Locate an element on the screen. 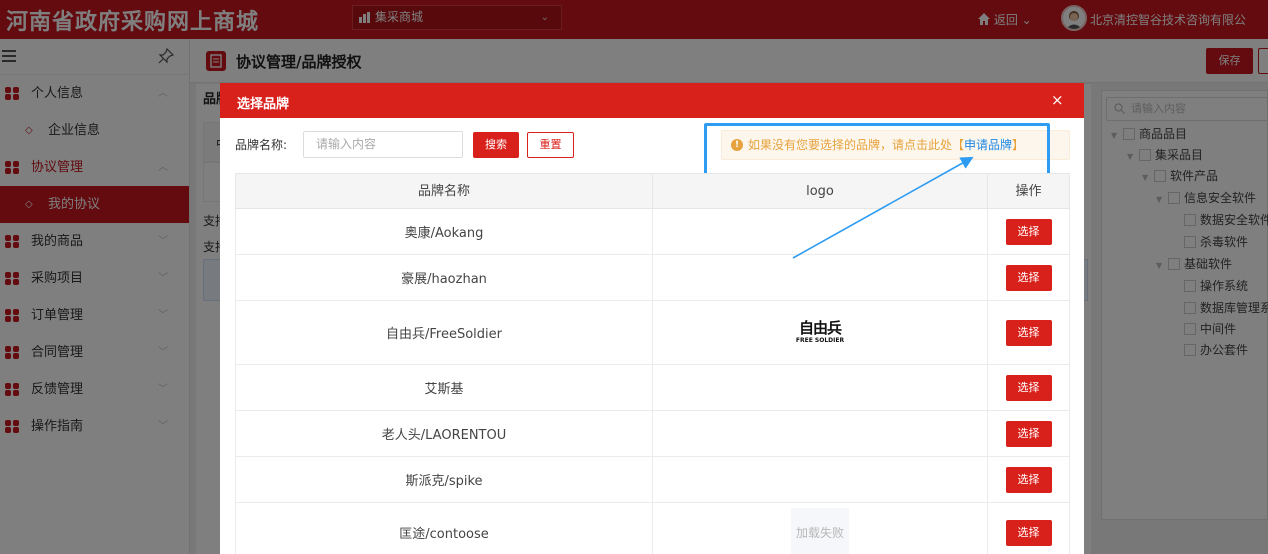 The height and width of the screenshot is (554, 1268). logo-load-failed: 加载失败 is located at coordinates (820, 530).